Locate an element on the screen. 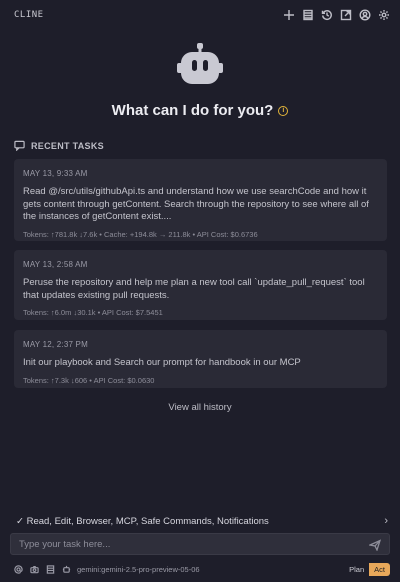  info-icon: i is located at coordinates (283, 111).